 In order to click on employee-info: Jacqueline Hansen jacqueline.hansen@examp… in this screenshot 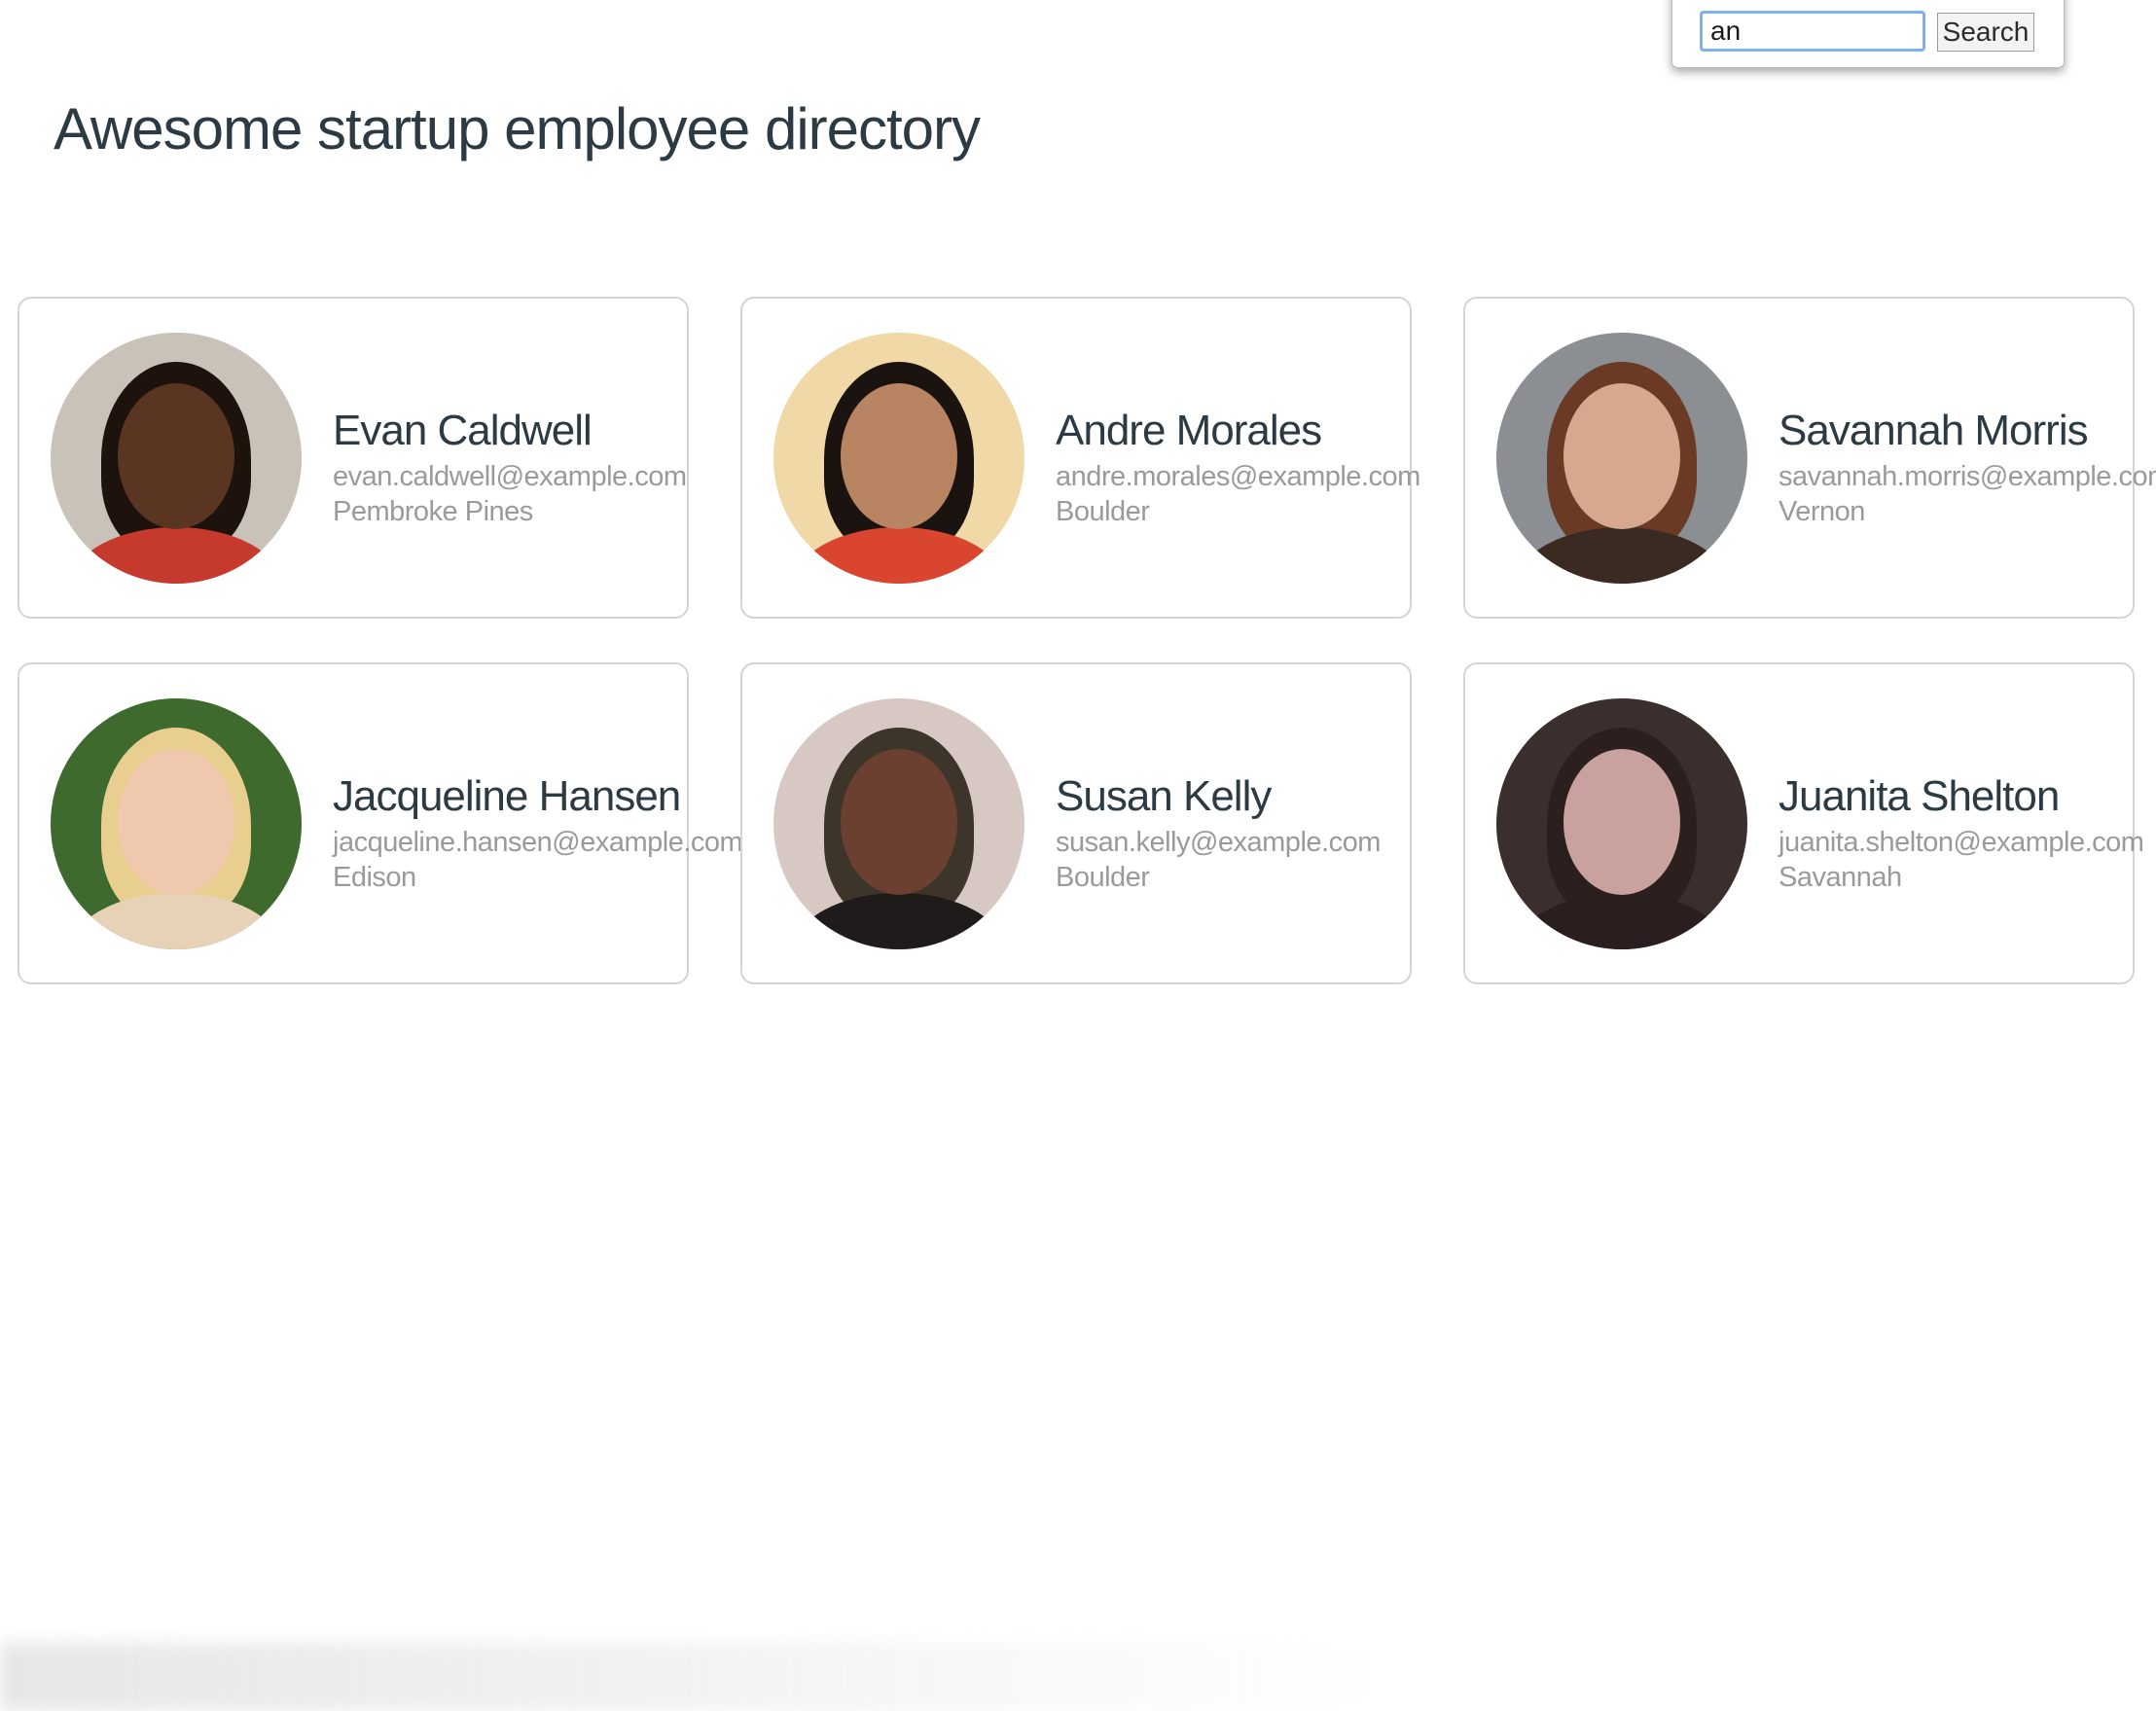, I will do `click(538, 832)`.